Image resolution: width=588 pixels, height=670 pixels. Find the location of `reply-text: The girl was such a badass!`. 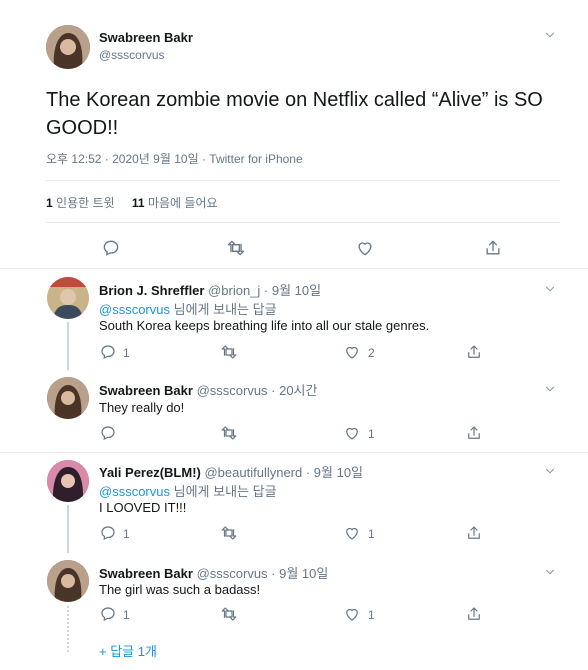

reply-text: The girl was such a badass! is located at coordinates (180, 589).